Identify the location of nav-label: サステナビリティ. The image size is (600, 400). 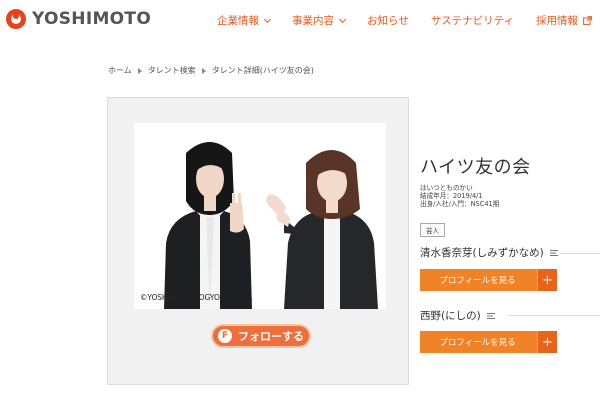
(472, 21).